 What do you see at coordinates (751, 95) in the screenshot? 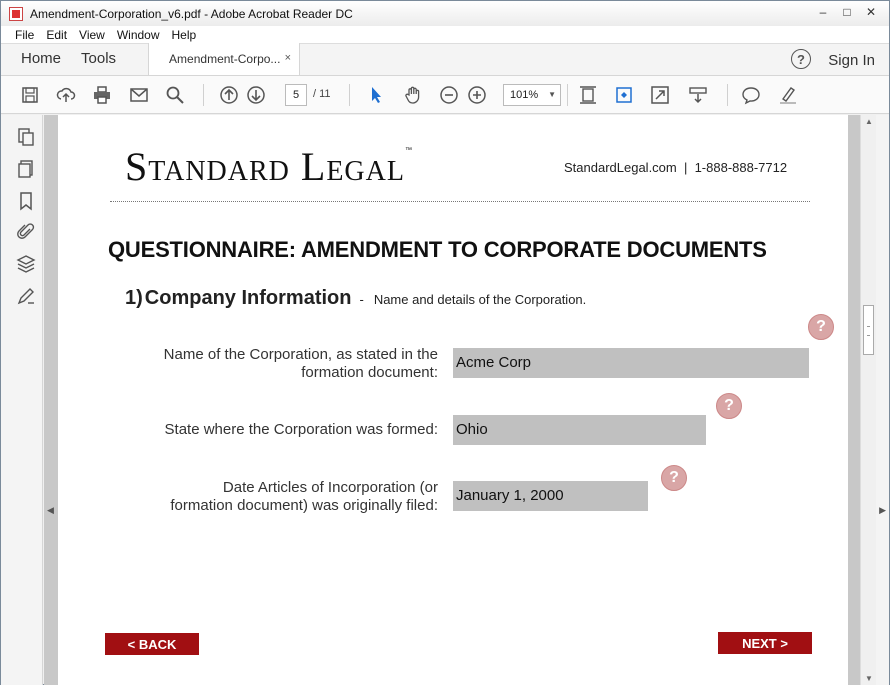
I see `comment-icon` at bounding box center [751, 95].